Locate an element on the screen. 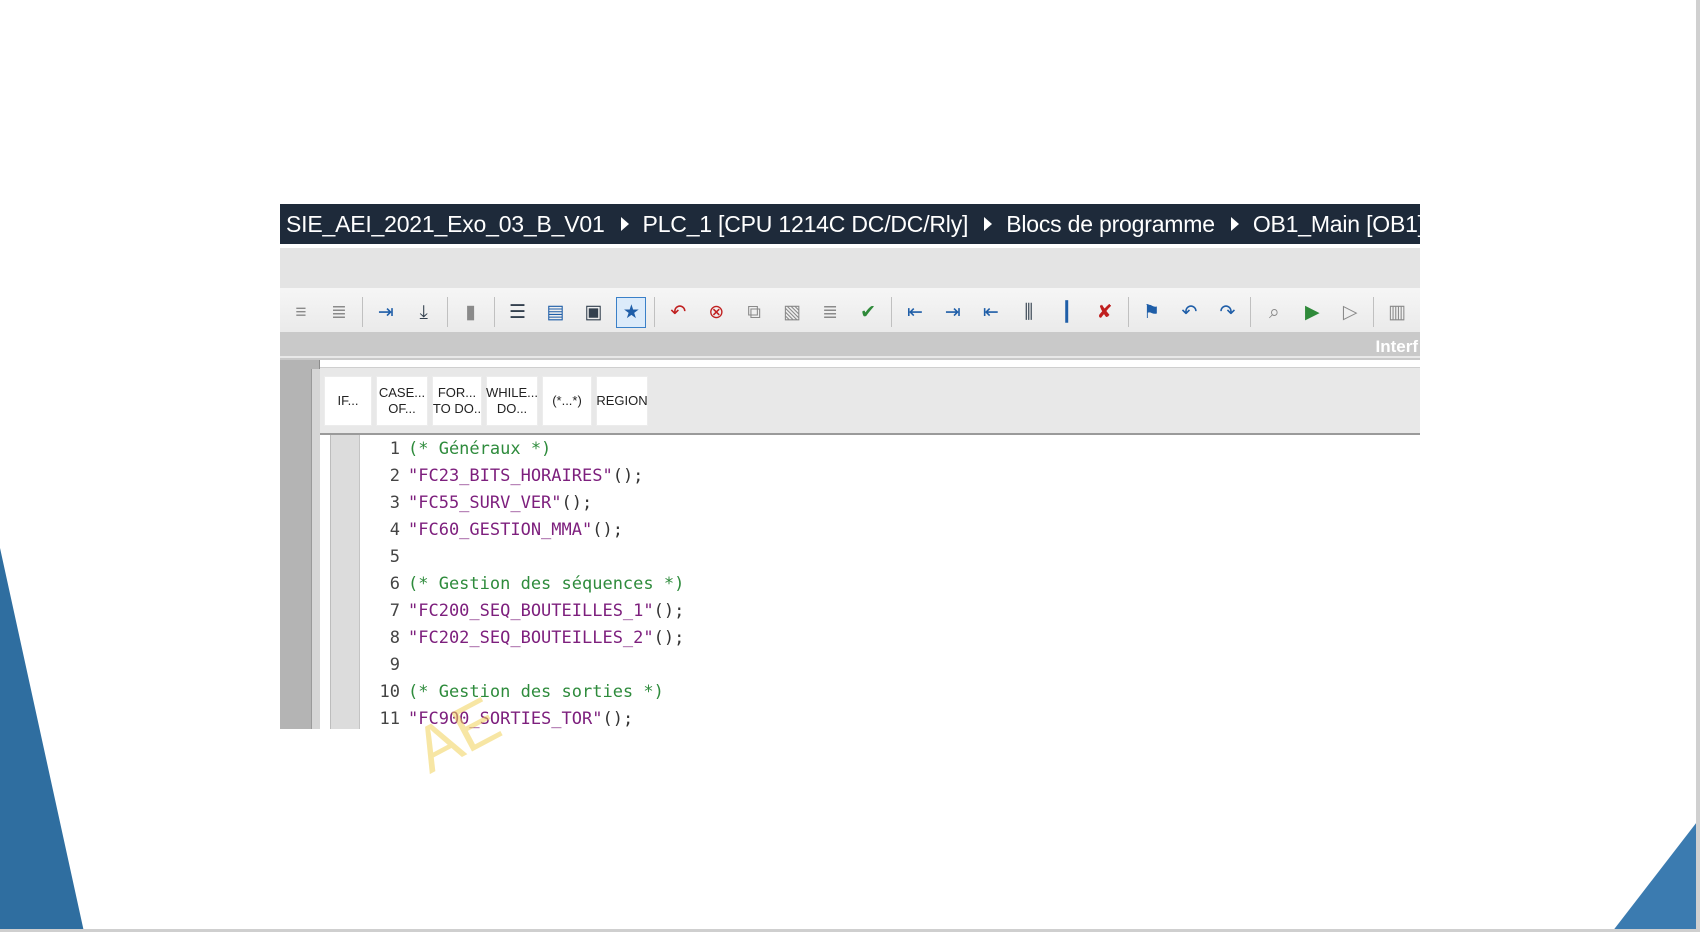 Image resolution: width=1700 pixels, height=932 pixels. template-comment-button: (*...*) is located at coordinates (567, 400).